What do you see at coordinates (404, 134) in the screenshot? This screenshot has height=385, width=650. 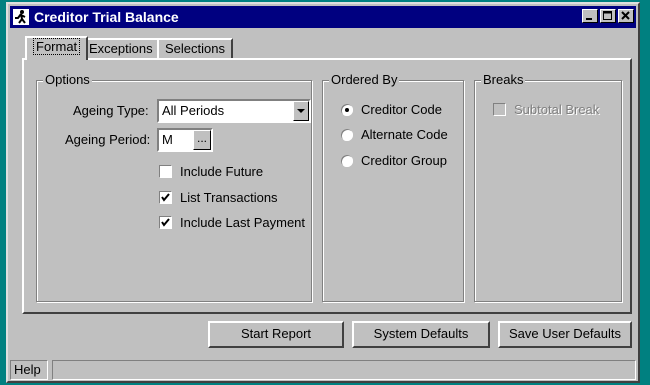 I see `radio-alternate-code-label: Alternate Code` at bounding box center [404, 134].